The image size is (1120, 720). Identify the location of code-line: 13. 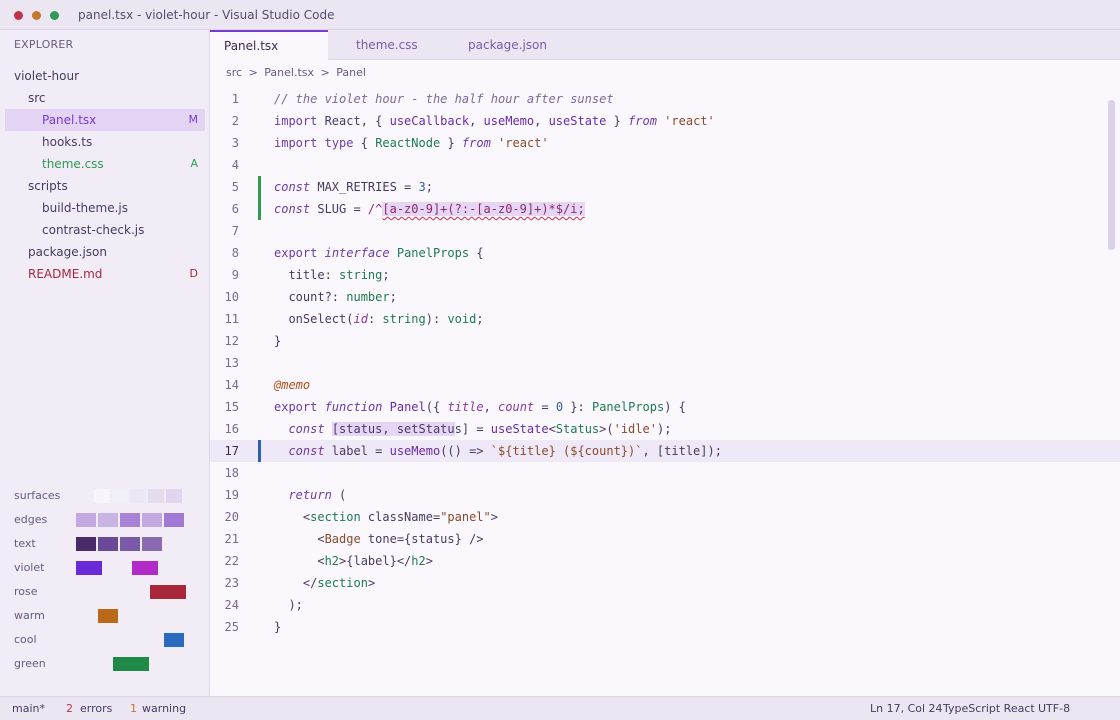
(665, 363).